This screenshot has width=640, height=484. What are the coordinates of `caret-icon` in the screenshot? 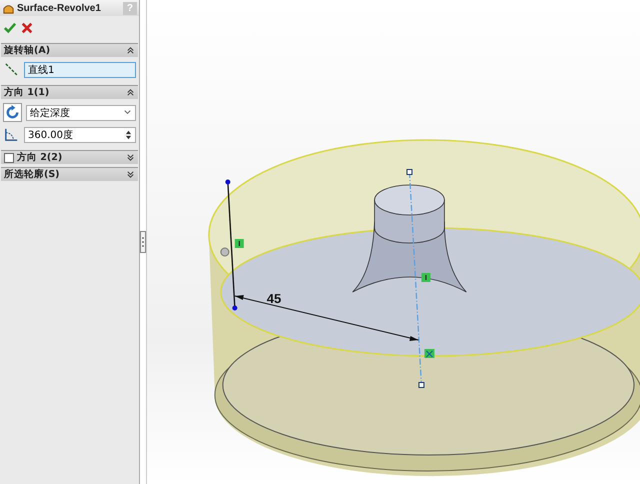 It's located at (127, 112).